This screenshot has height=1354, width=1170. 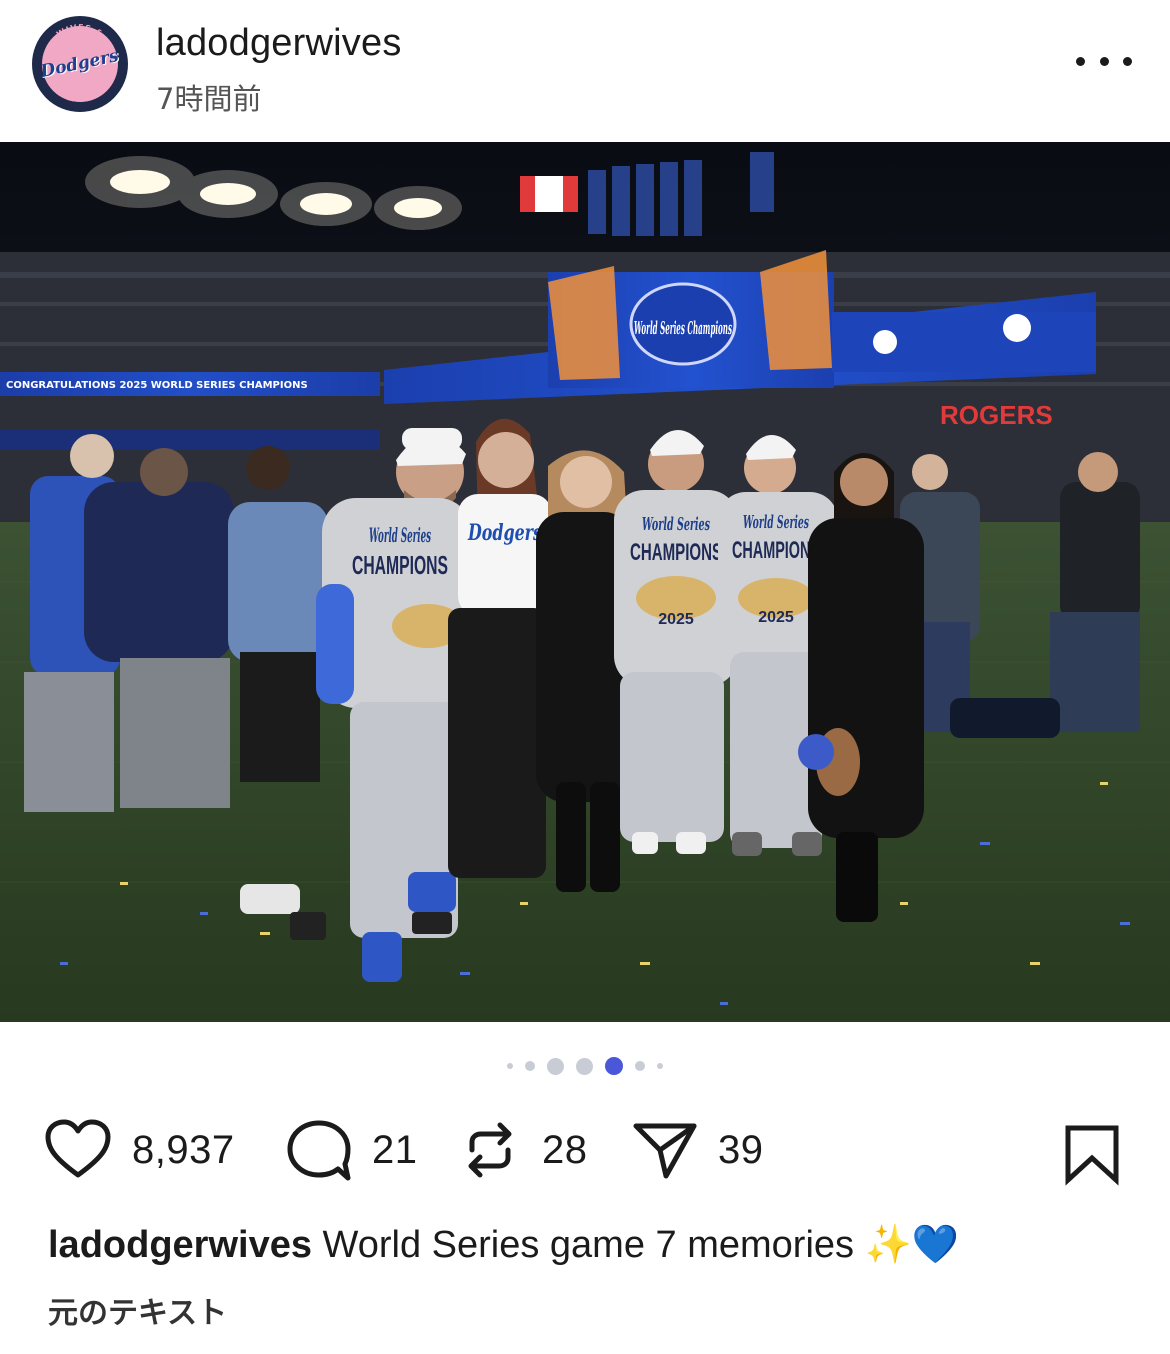 I want to click on repost-button: 28, so click(x=523, y=1150).